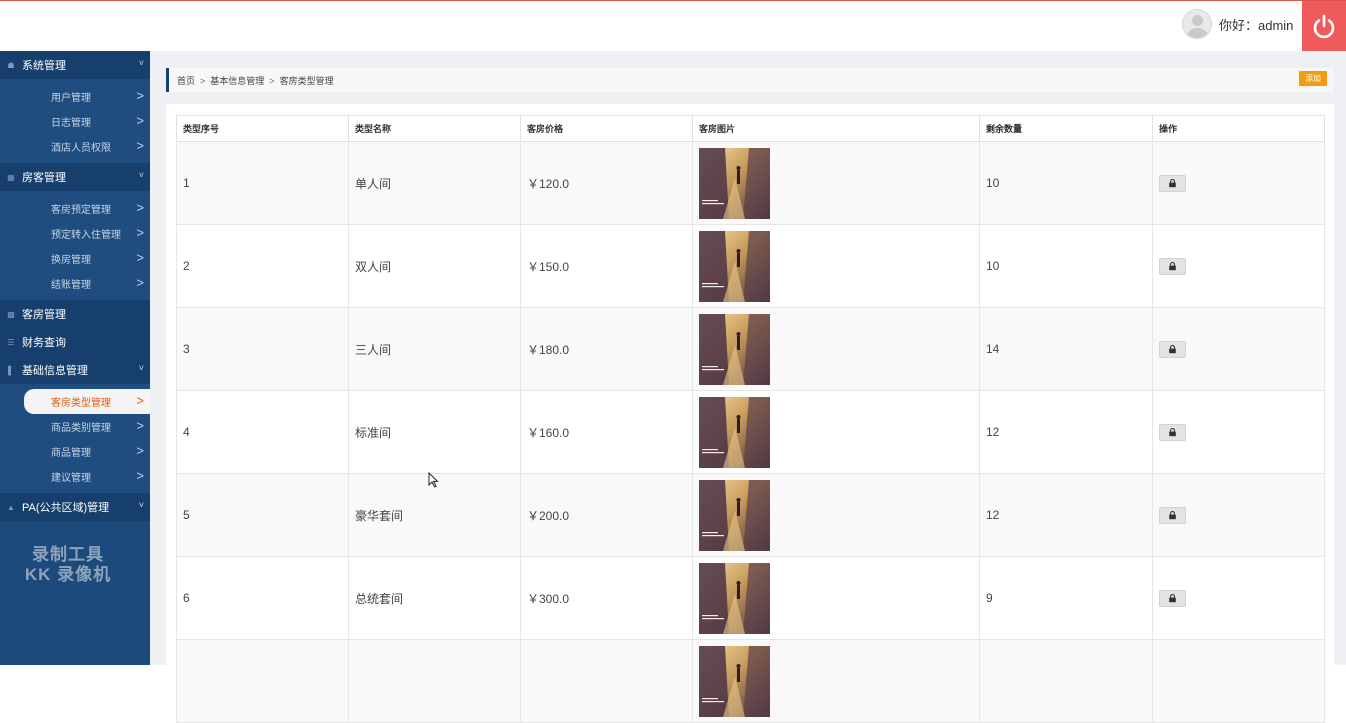 The width and height of the screenshot is (1346, 723). I want to click on sidebar-item-room-booking: 客房预定管理 >, so click(75, 208).